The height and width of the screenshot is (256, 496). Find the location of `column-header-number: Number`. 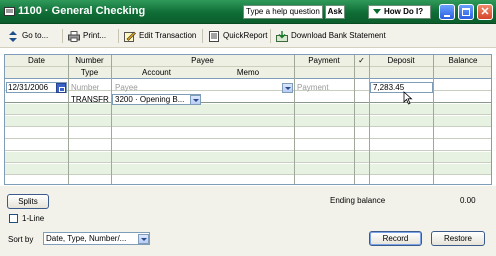

column-header-number: Number is located at coordinates (89, 61).